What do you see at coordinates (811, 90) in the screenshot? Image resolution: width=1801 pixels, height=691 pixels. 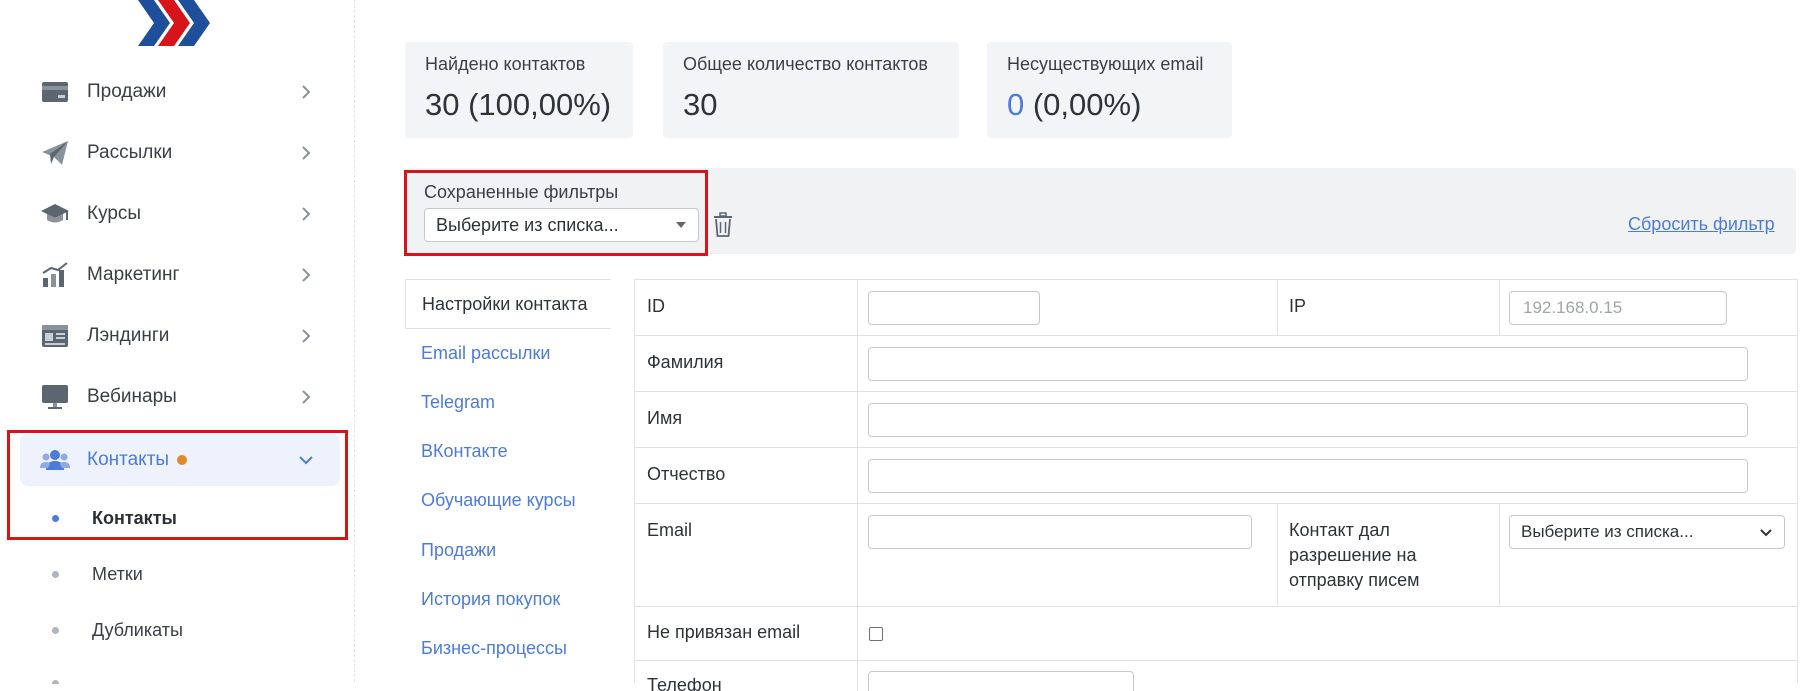 I see `stat-total-contacts: Общее количество контактов 30` at bounding box center [811, 90].